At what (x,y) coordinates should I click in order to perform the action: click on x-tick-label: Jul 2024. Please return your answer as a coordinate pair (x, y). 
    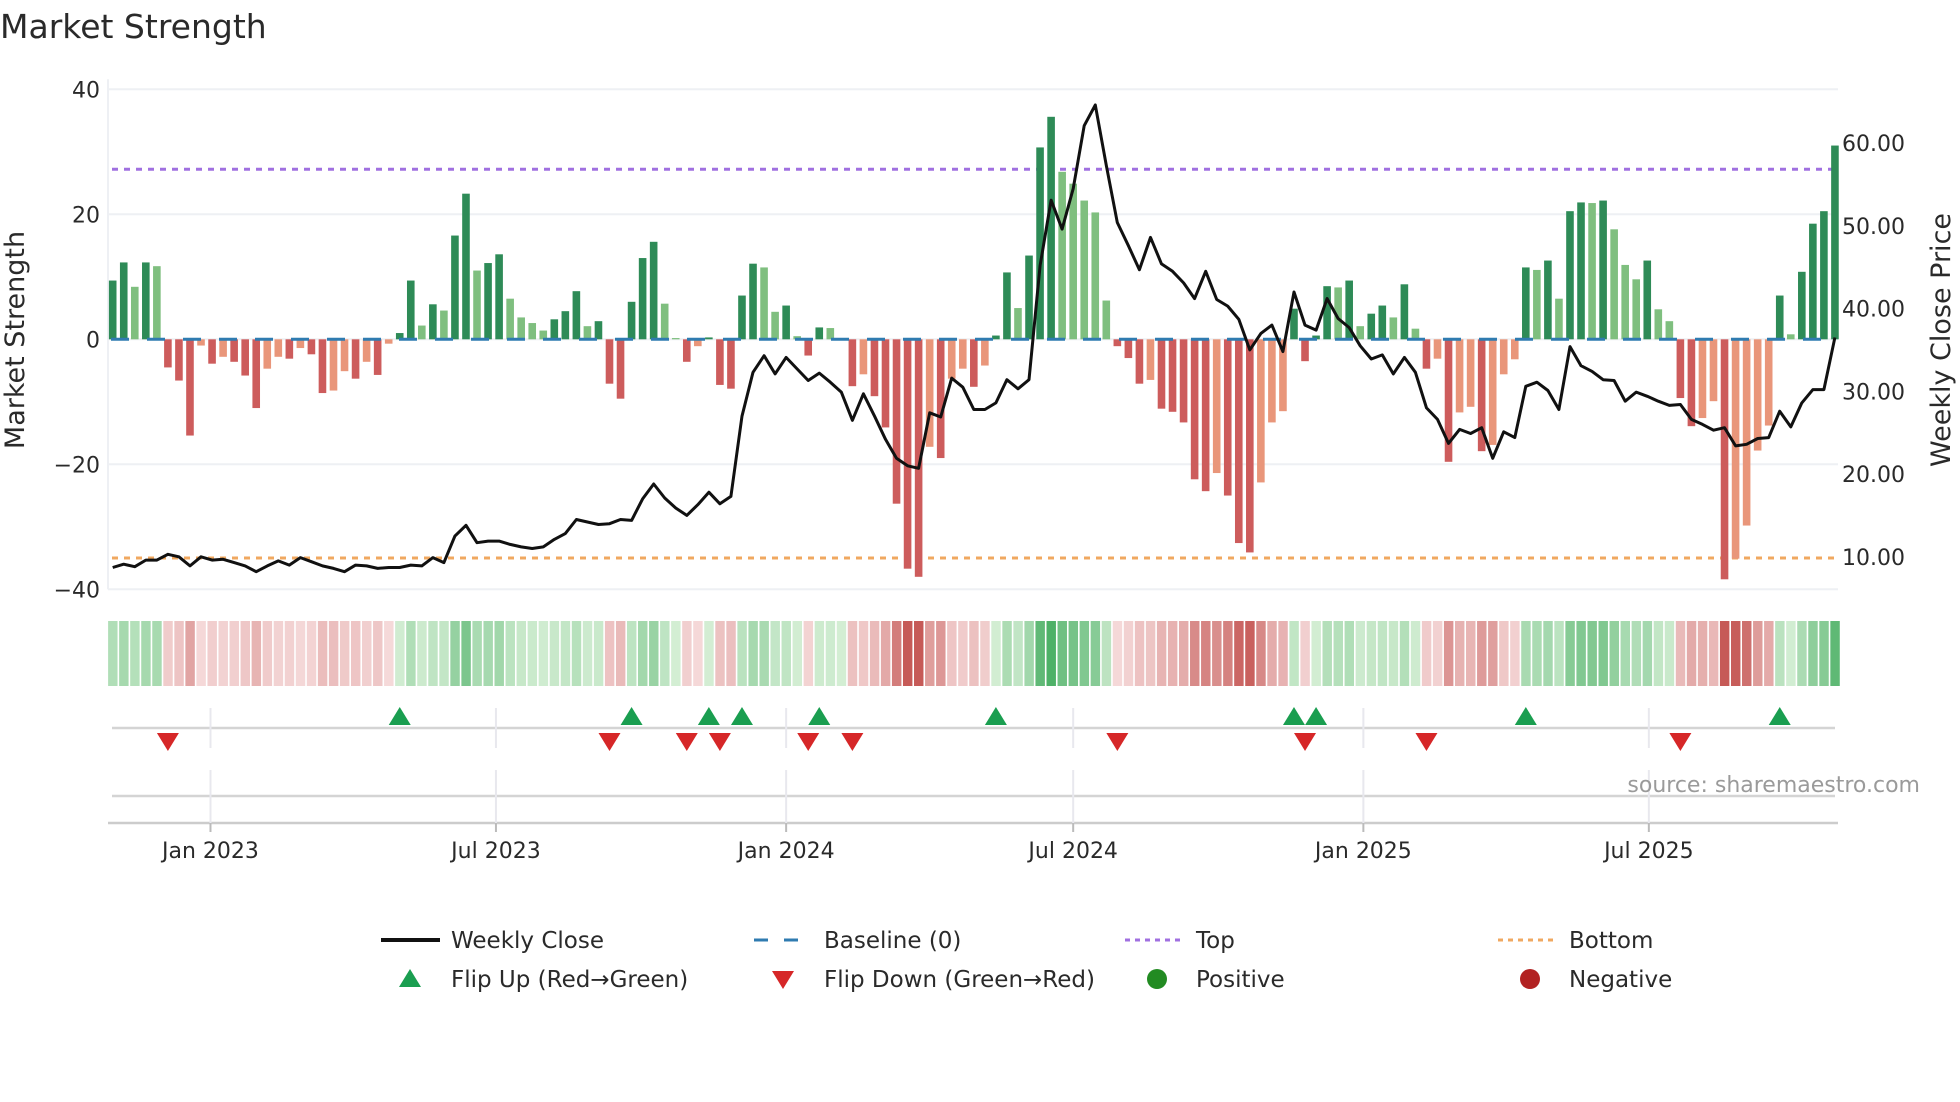
    Looking at the image, I should click on (1072, 851).